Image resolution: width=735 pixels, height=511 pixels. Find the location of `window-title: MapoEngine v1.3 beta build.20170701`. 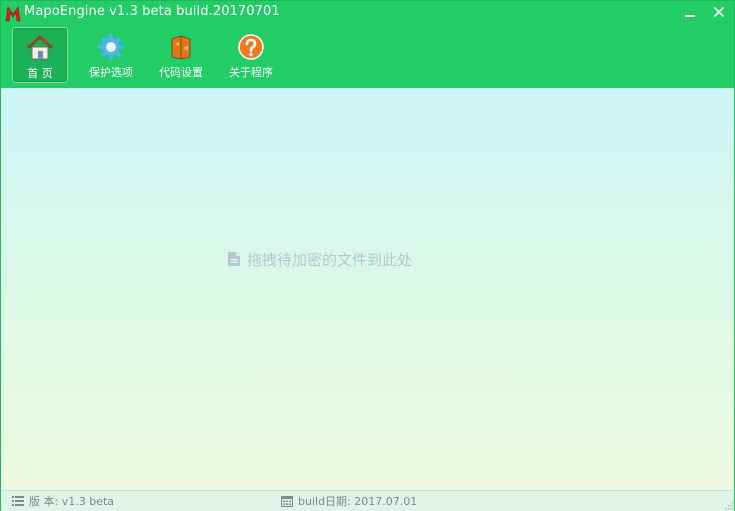

window-title: MapoEngine v1.3 beta build.20170701 is located at coordinates (152, 11).